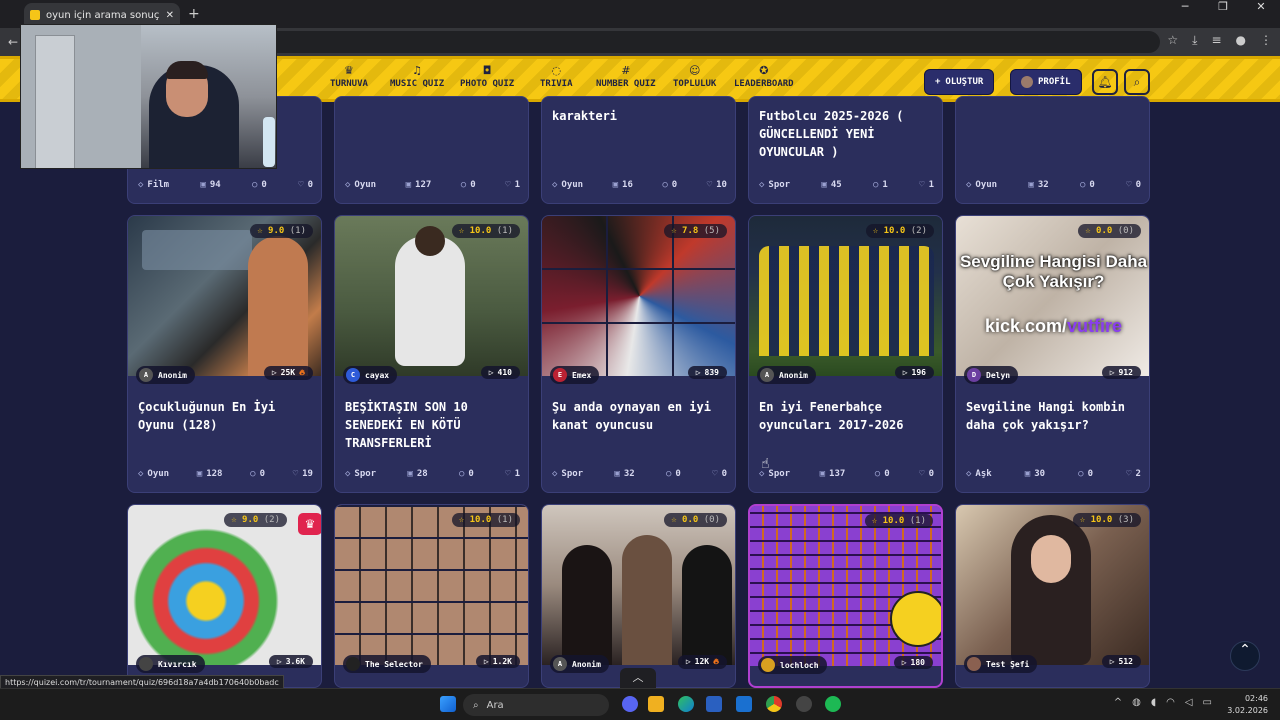 This screenshot has height=720, width=1280. Describe the element at coordinates (626, 70) in the screenshot. I see `hash-icon: #` at that location.